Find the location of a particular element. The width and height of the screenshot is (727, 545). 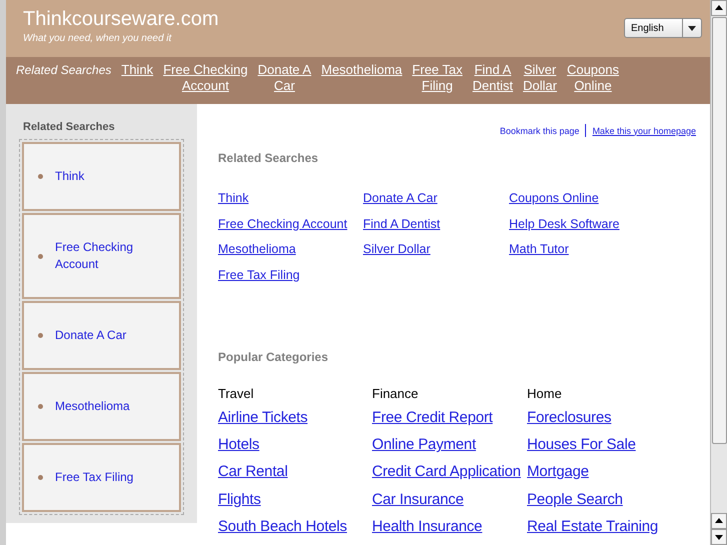

category-link: Airline Tickets is located at coordinates (295, 418).